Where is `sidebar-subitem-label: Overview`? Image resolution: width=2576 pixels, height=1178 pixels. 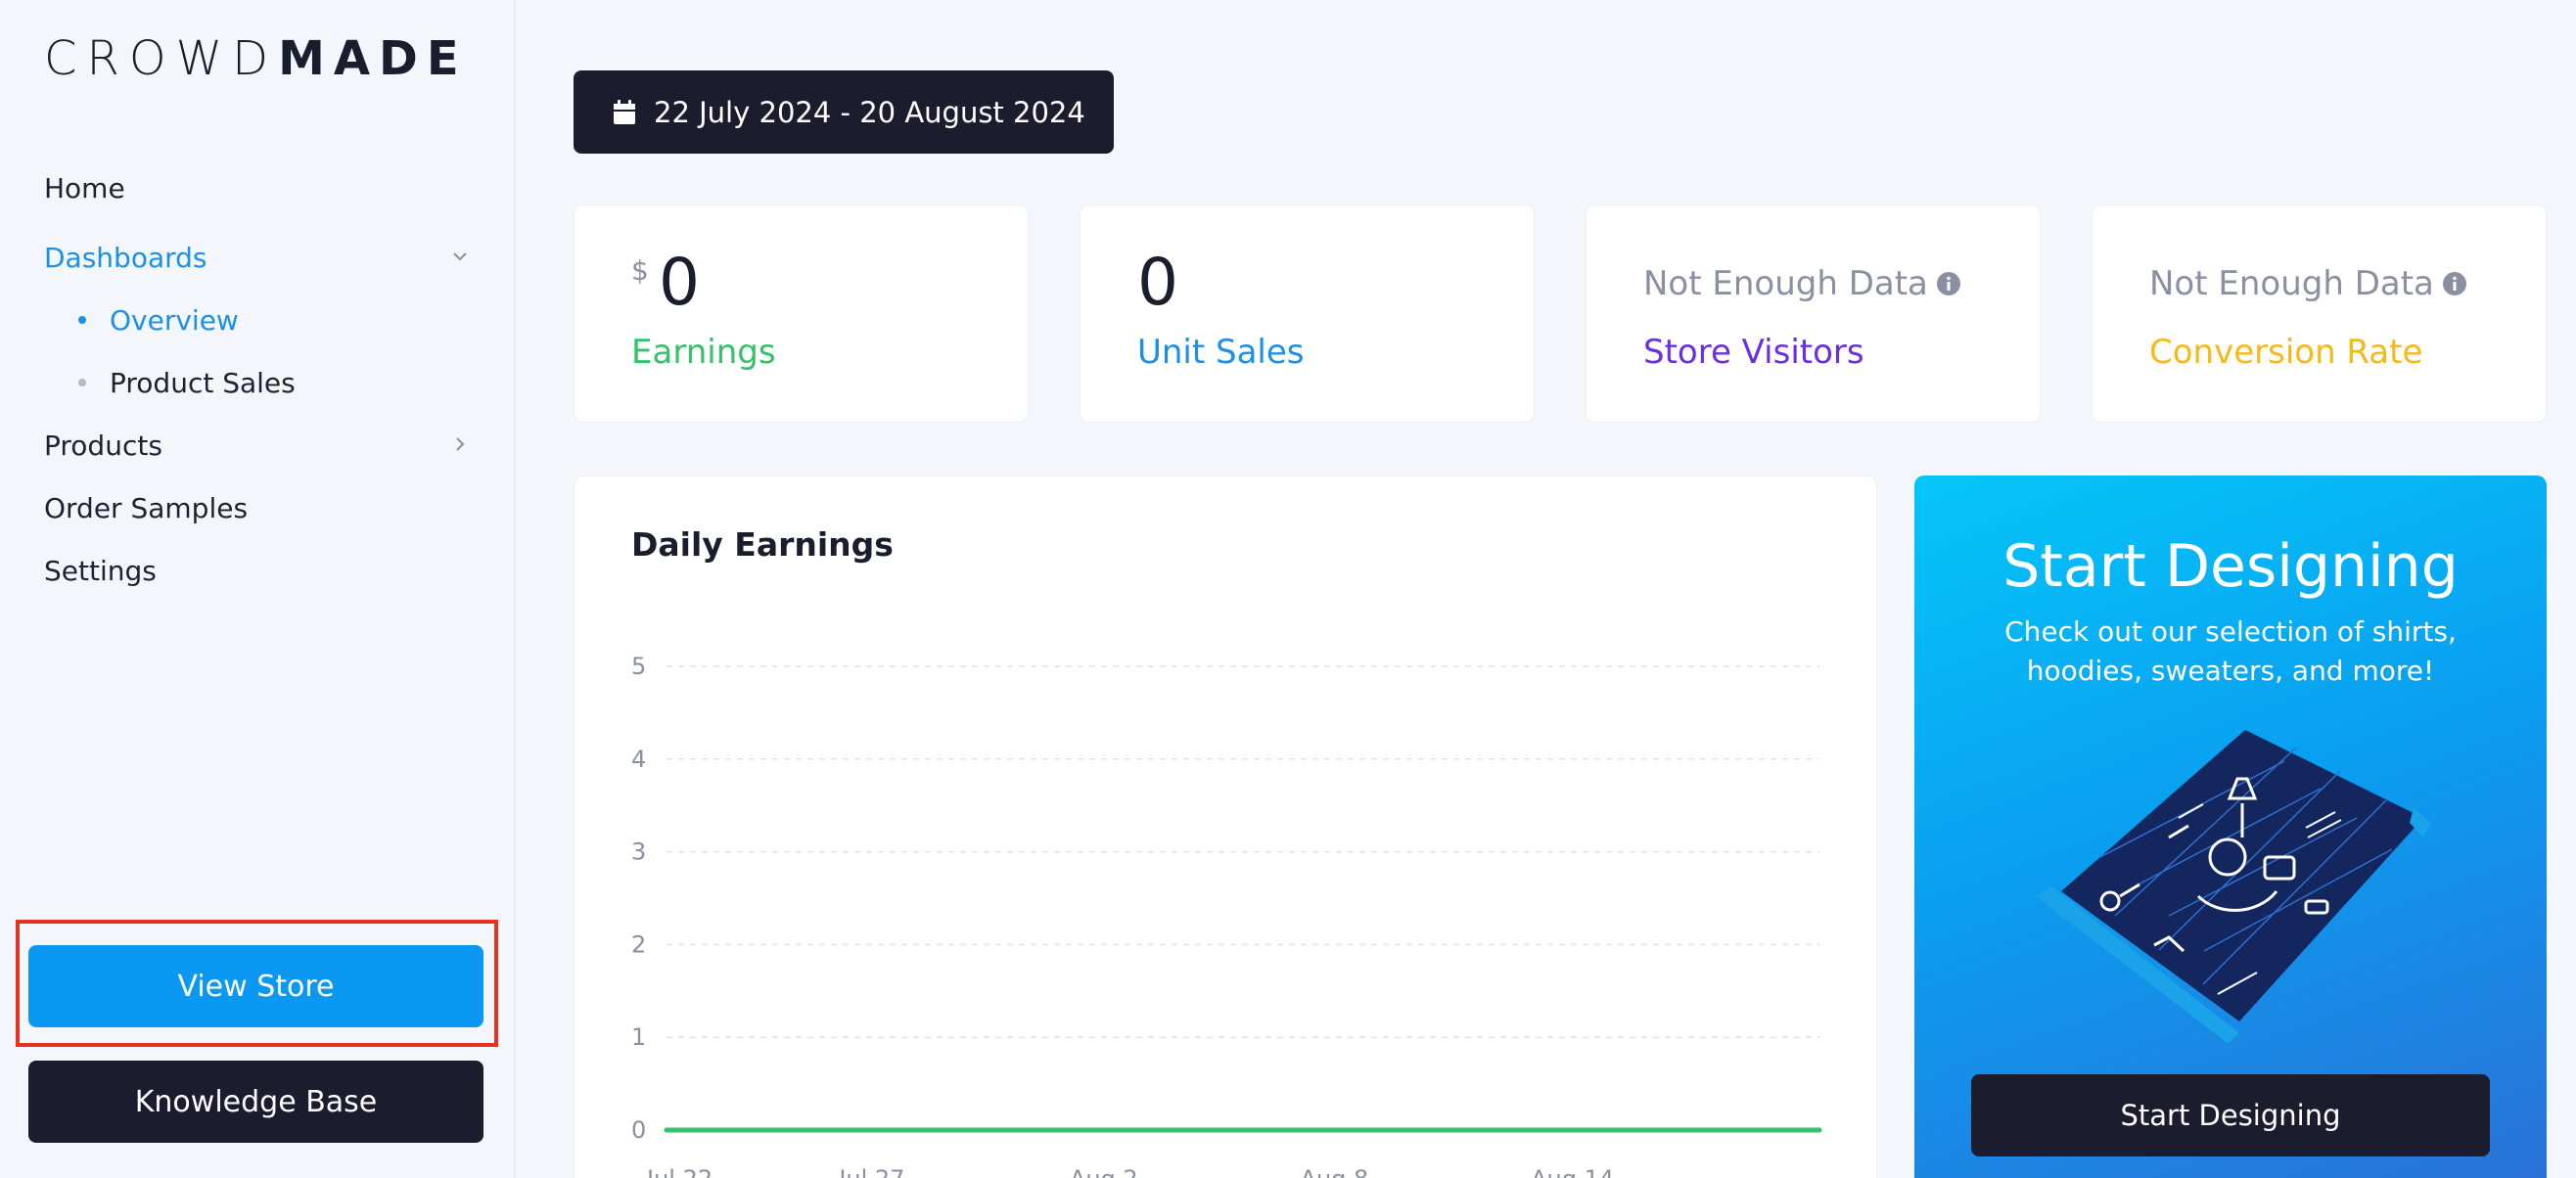 sidebar-subitem-label: Overview is located at coordinates (175, 320).